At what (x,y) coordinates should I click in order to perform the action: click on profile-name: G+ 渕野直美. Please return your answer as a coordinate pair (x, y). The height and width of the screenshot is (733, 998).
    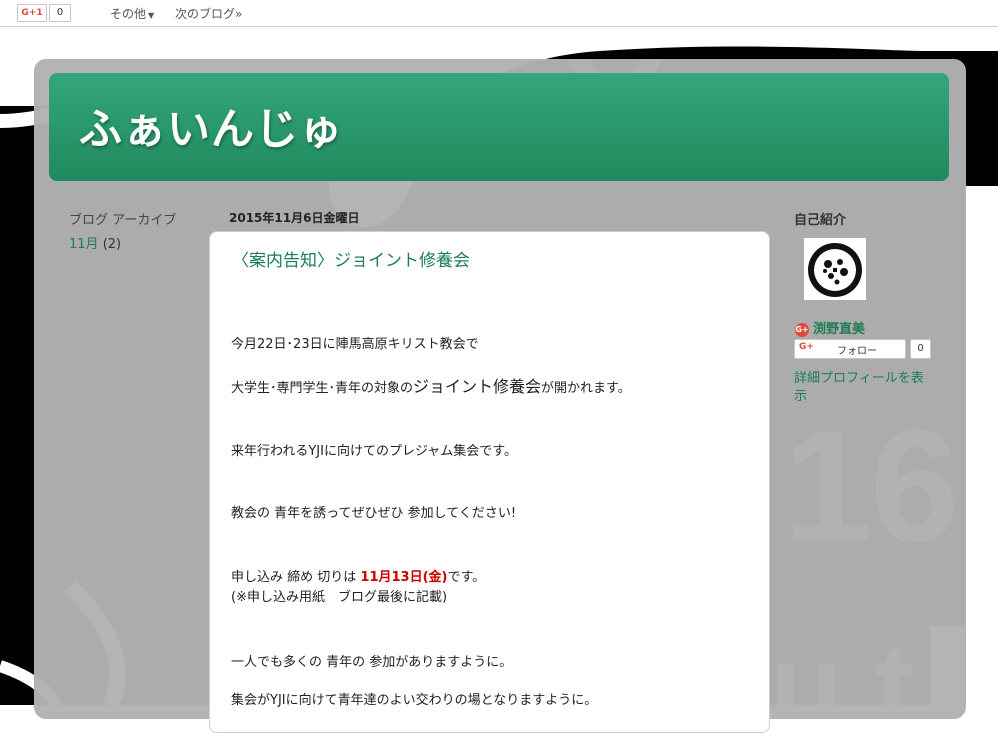
    Looking at the image, I should click on (830, 327).